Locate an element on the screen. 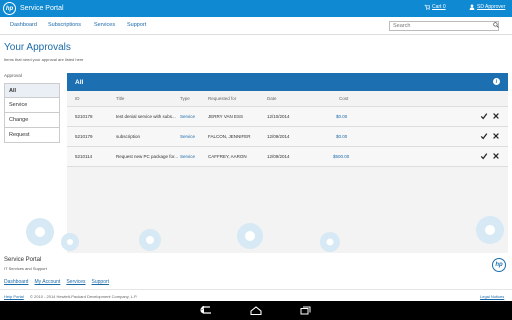 Image resolution: width=512 pixels, height=320 pixels. search-icon is located at coordinates (496, 25).